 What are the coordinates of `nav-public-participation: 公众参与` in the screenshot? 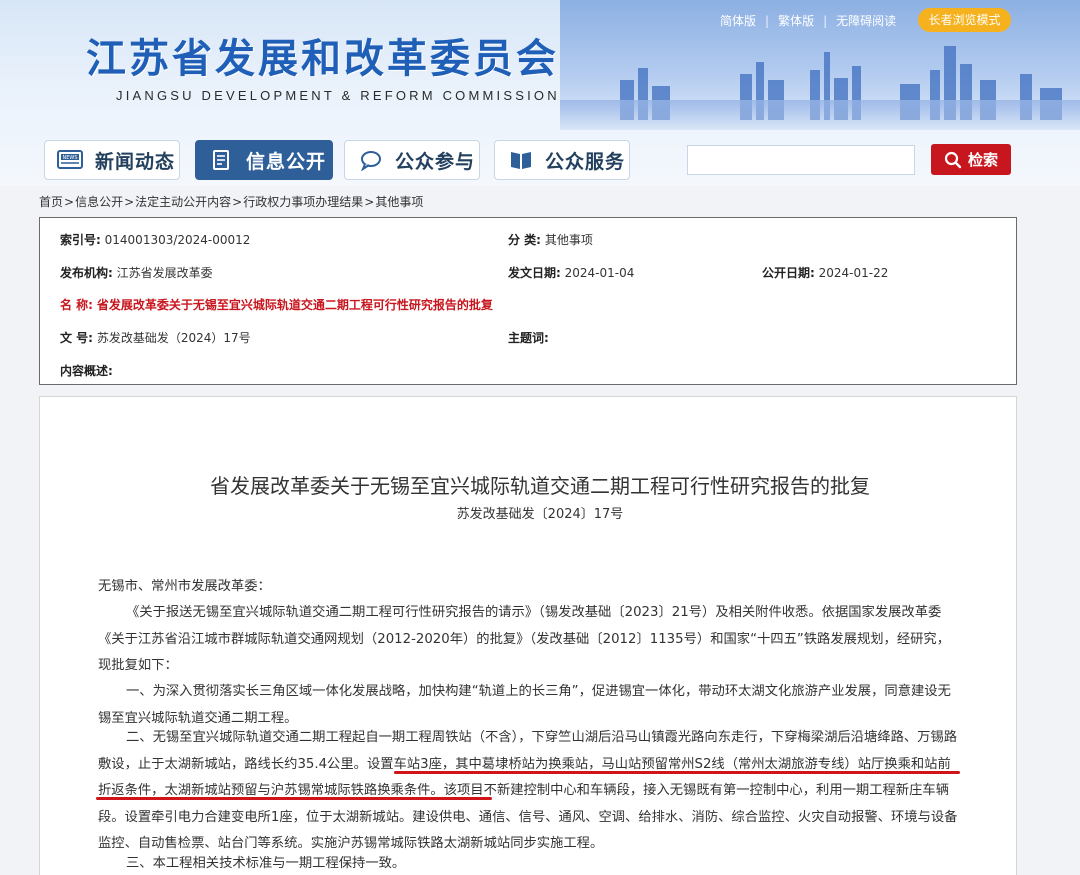 It's located at (412, 160).